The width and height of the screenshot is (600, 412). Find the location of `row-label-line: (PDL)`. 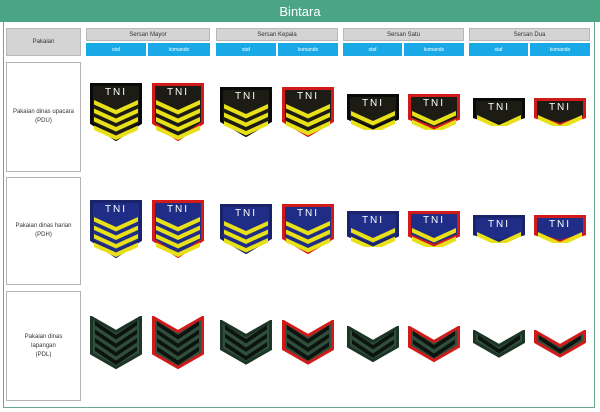

row-label-line: (PDL) is located at coordinates (43, 354).